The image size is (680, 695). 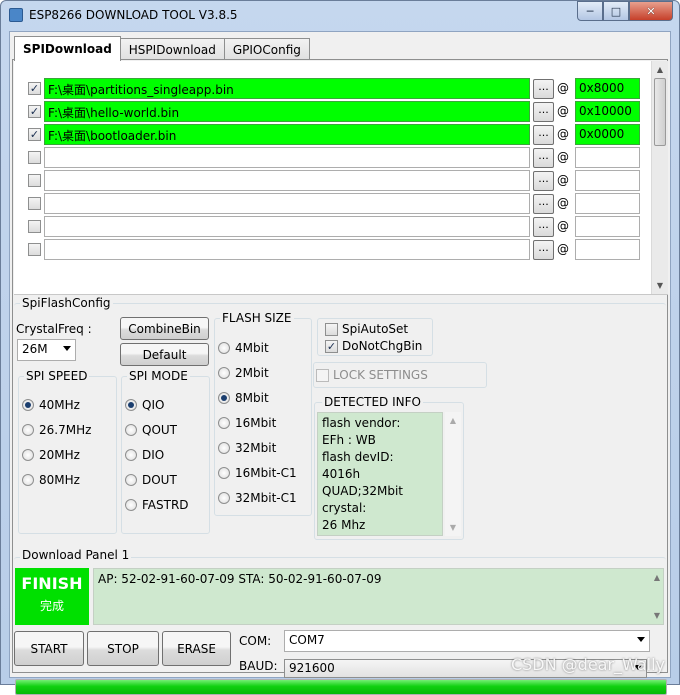 What do you see at coordinates (196, 648) in the screenshot?
I see `erase-button: ERASE` at bounding box center [196, 648].